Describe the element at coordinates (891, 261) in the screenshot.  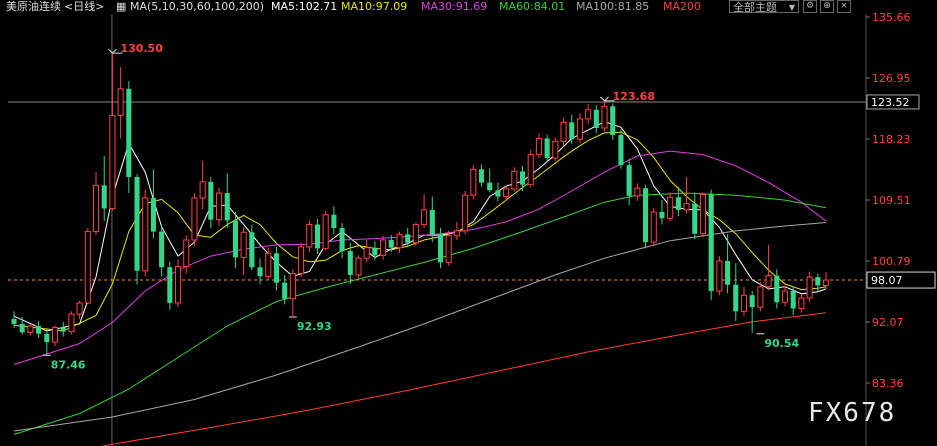
I see `y-tick-label: 100.79` at that location.